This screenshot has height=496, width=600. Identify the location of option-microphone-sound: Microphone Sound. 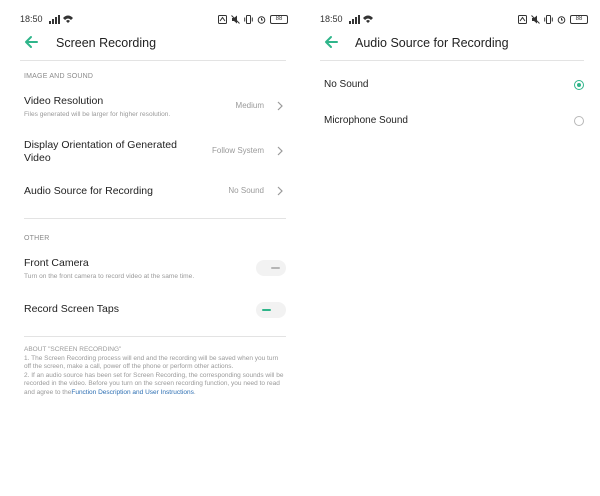
(454, 122).